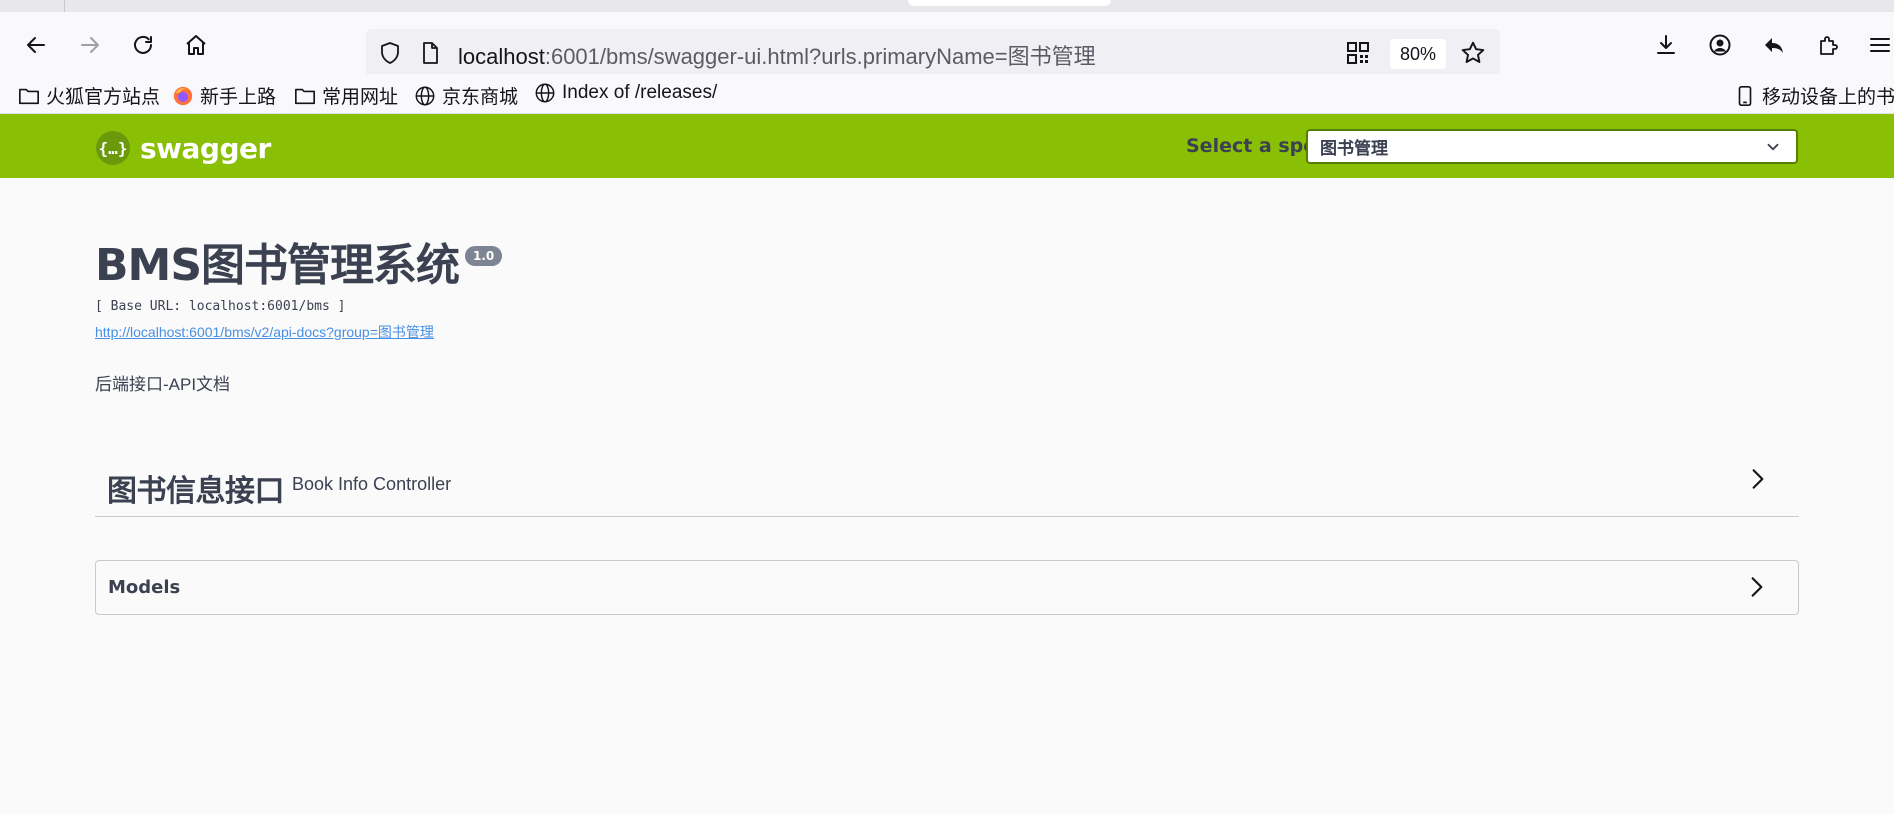  I want to click on home-button, so click(196, 45).